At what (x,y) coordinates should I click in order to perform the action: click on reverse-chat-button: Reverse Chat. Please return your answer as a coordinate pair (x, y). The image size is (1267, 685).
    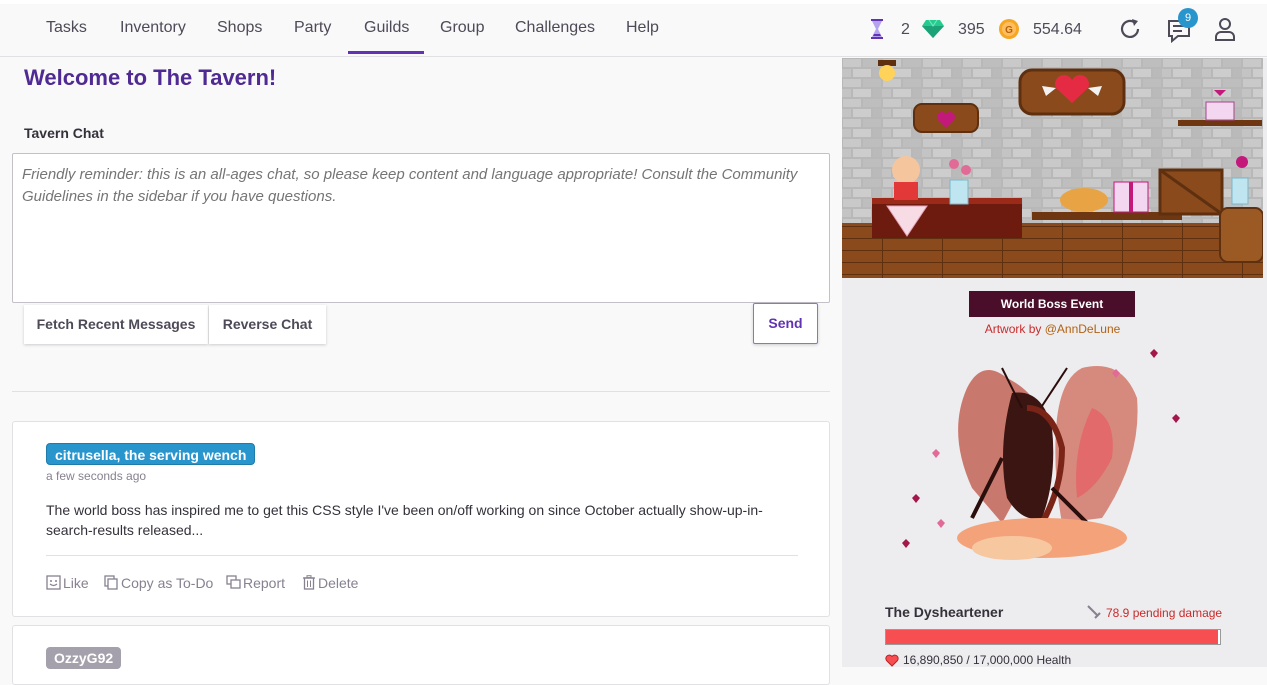
    Looking at the image, I should click on (267, 324).